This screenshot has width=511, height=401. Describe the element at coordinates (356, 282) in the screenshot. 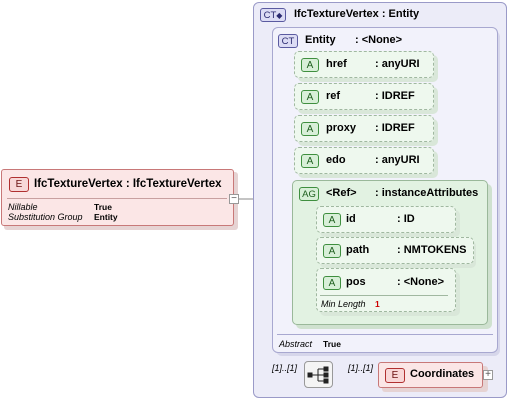

I see `attribute-name: pos` at that location.